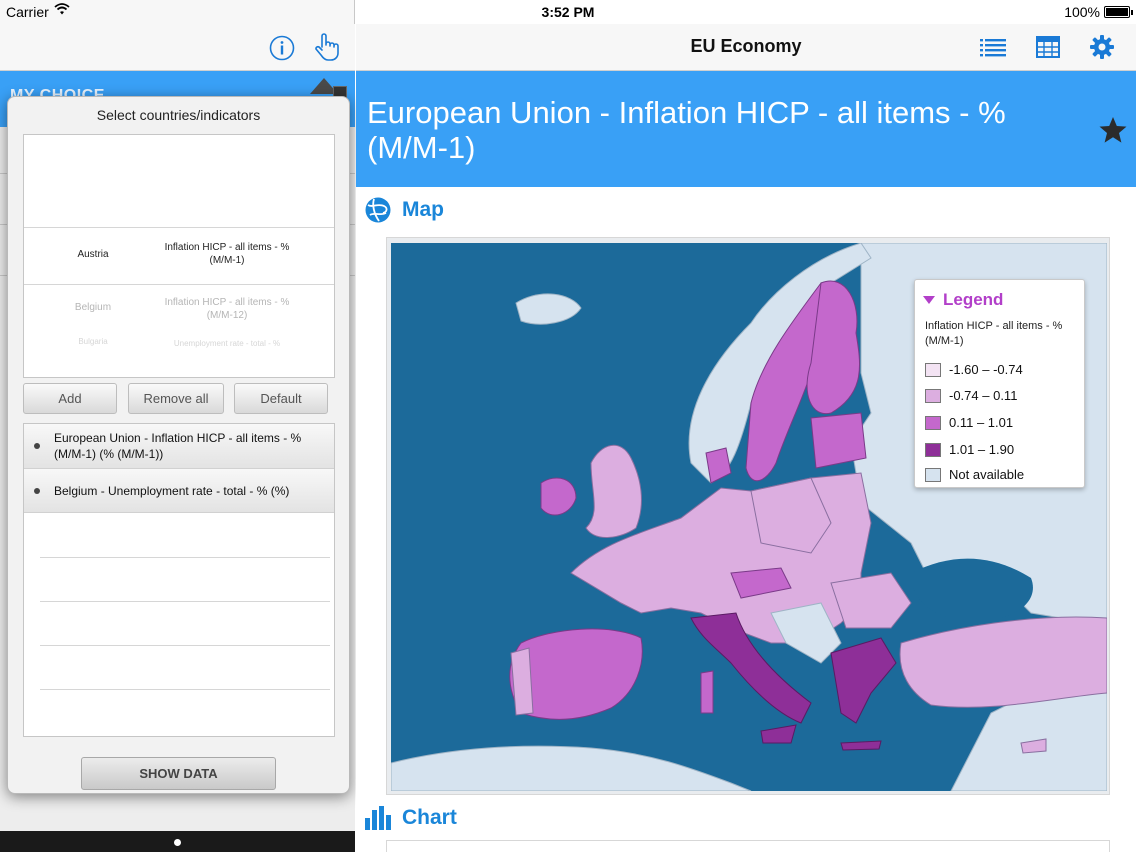 The image size is (1136, 852). Describe the element at coordinates (178, 115) in the screenshot. I see `popover-title: Select countries/indicators` at that location.